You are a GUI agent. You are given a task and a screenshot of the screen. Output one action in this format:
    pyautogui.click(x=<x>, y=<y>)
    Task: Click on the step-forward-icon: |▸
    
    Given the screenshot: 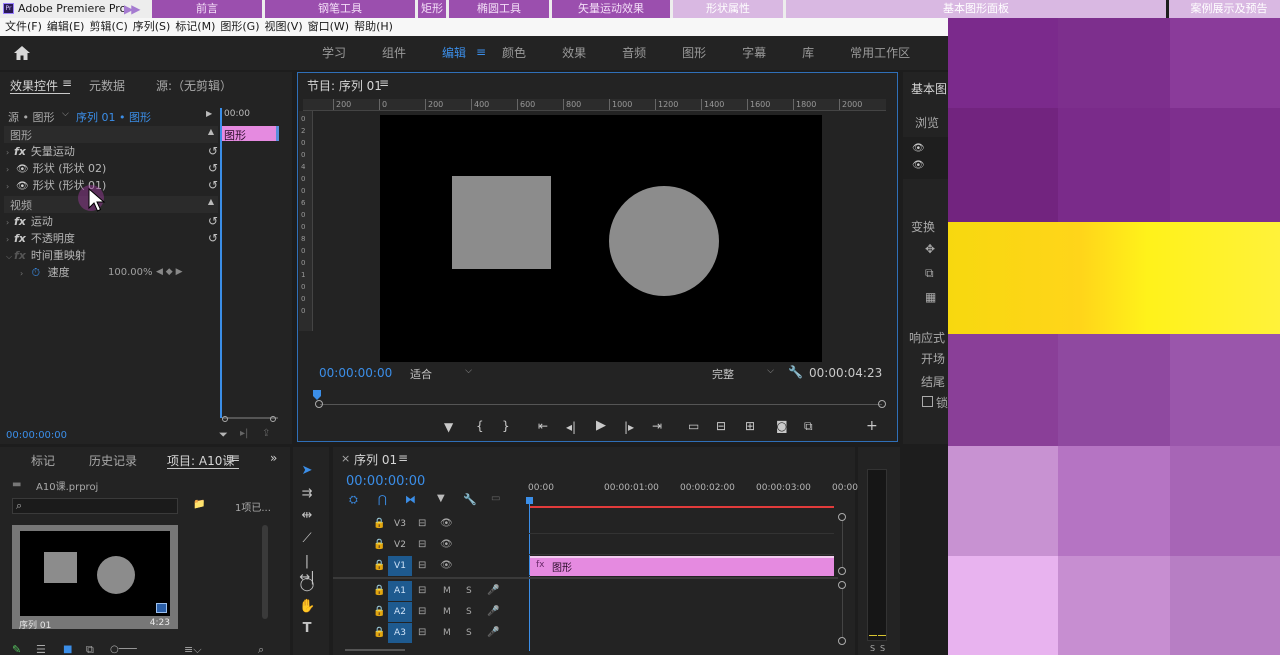 What is the action you would take?
    pyautogui.click(x=629, y=427)
    